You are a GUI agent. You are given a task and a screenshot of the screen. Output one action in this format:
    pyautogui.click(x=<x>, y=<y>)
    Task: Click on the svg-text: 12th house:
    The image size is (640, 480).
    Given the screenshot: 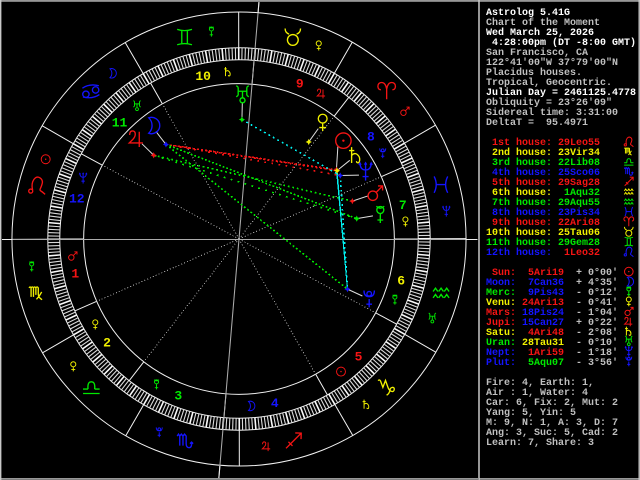 What is the action you would take?
    pyautogui.click(x=519, y=253)
    